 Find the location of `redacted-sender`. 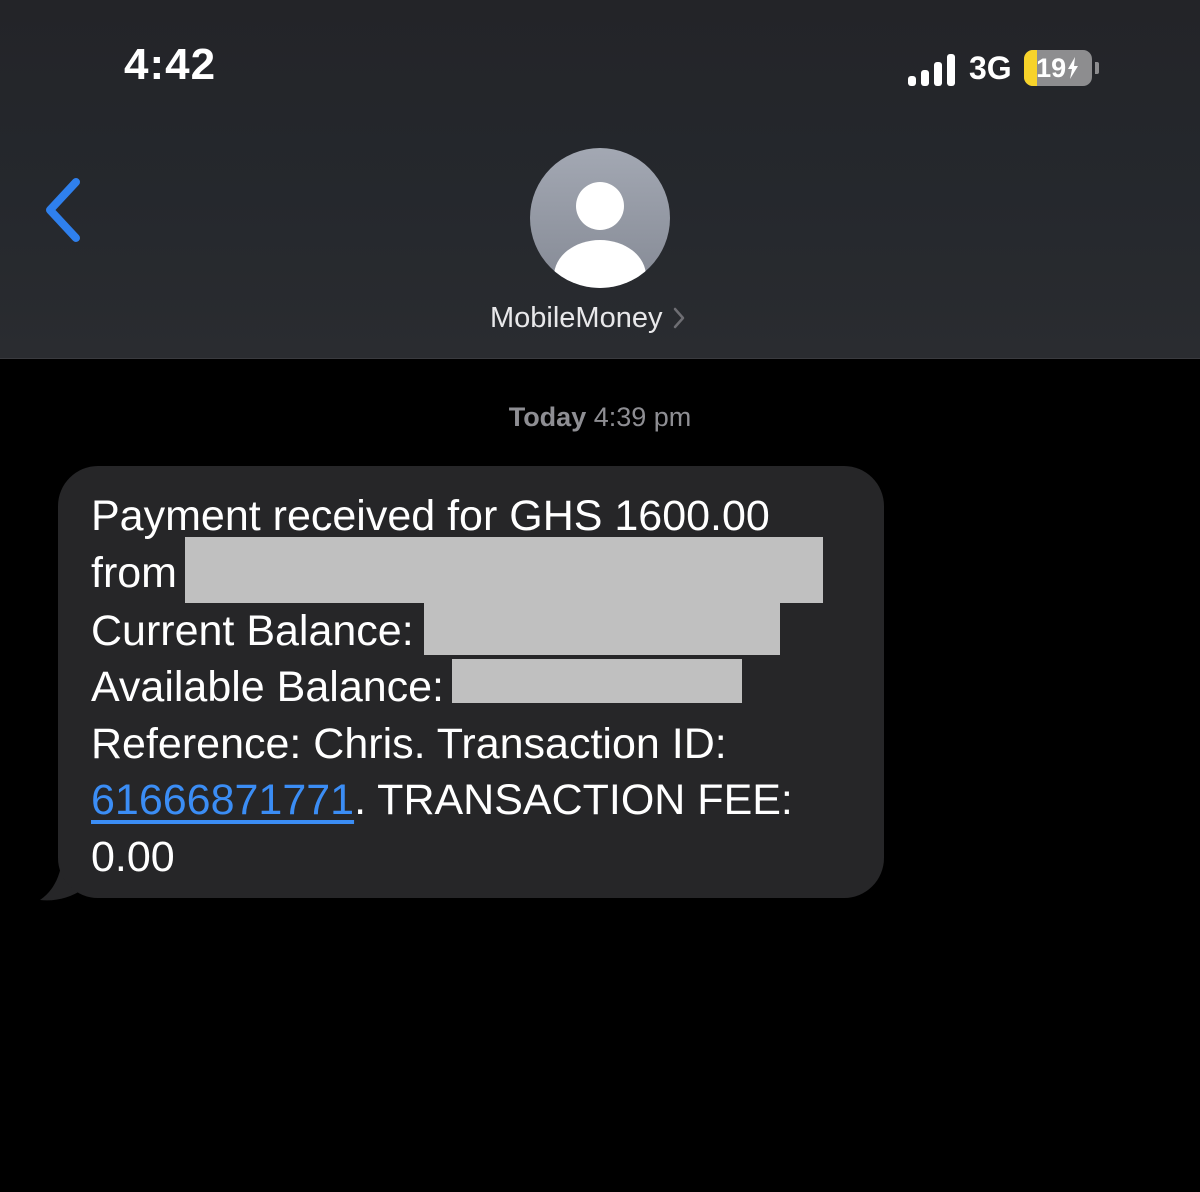

redacted-sender is located at coordinates (504, 569).